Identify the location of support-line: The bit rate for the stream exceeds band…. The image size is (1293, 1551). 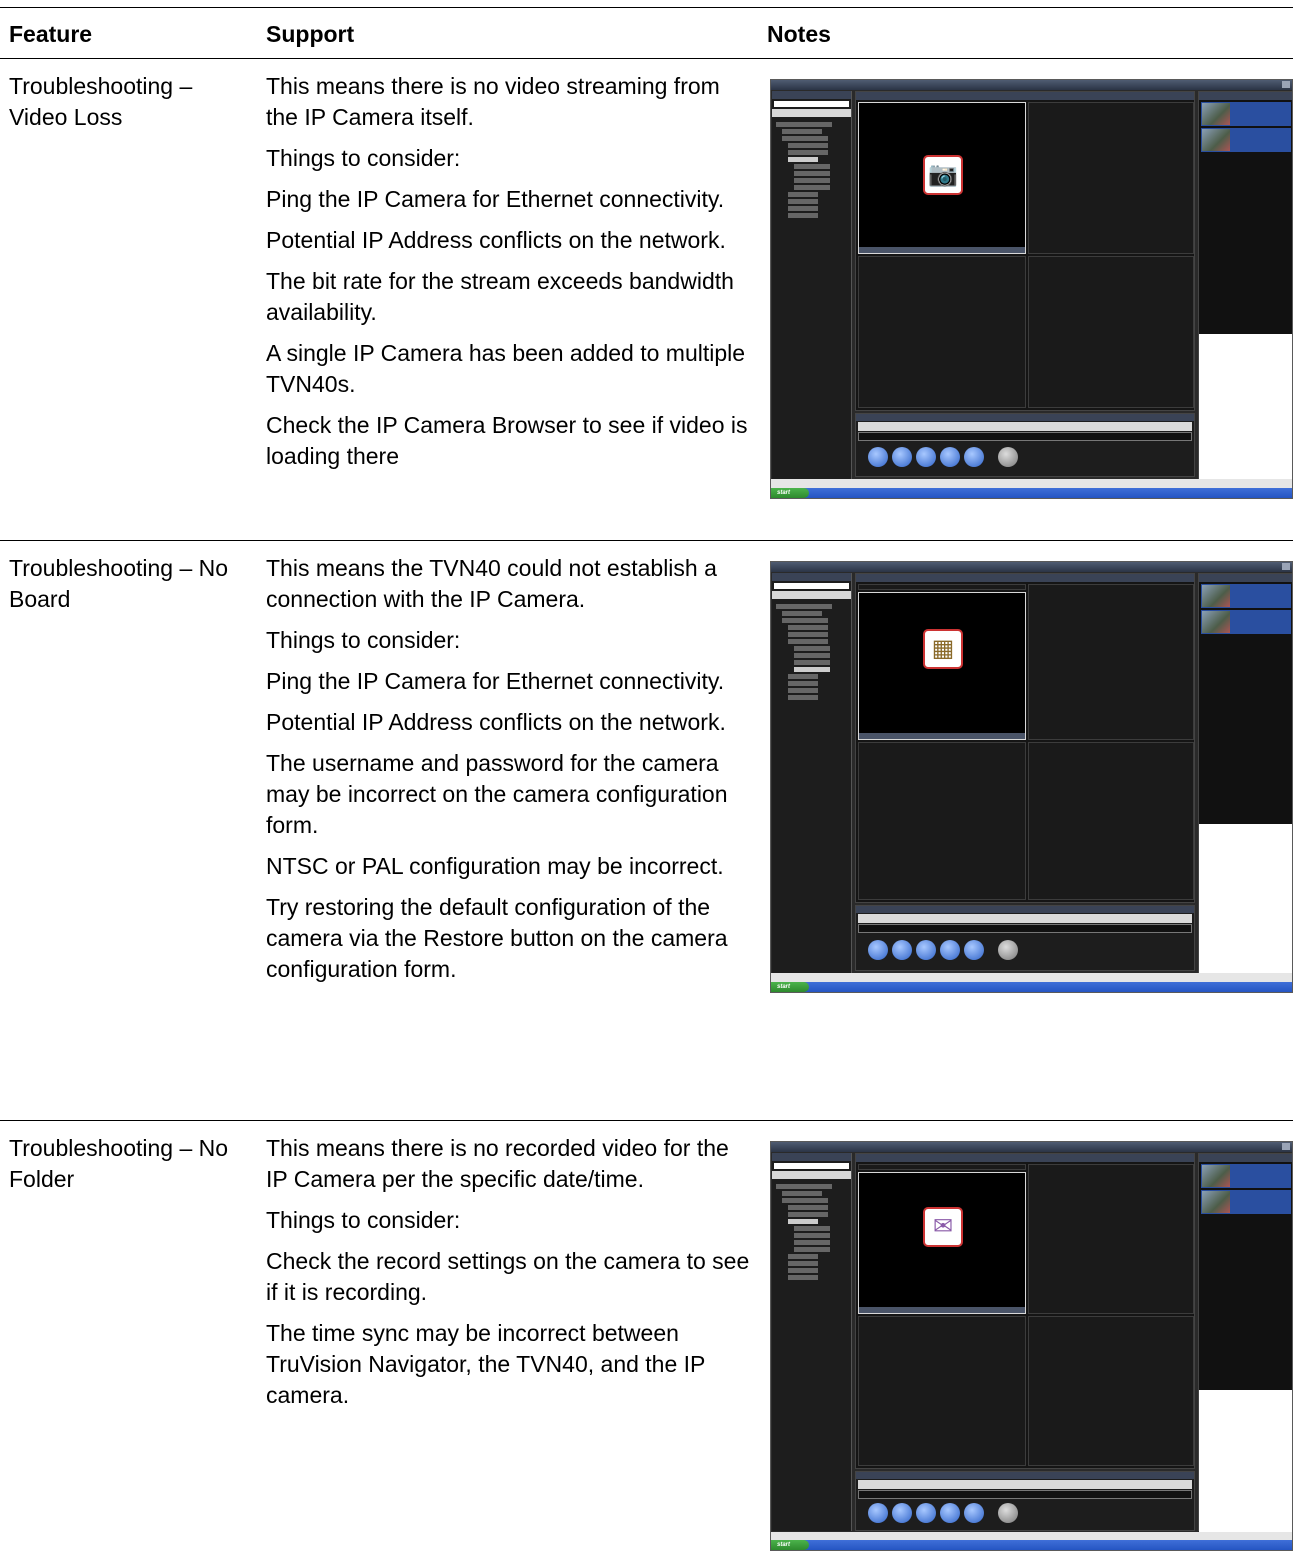
(500, 296).